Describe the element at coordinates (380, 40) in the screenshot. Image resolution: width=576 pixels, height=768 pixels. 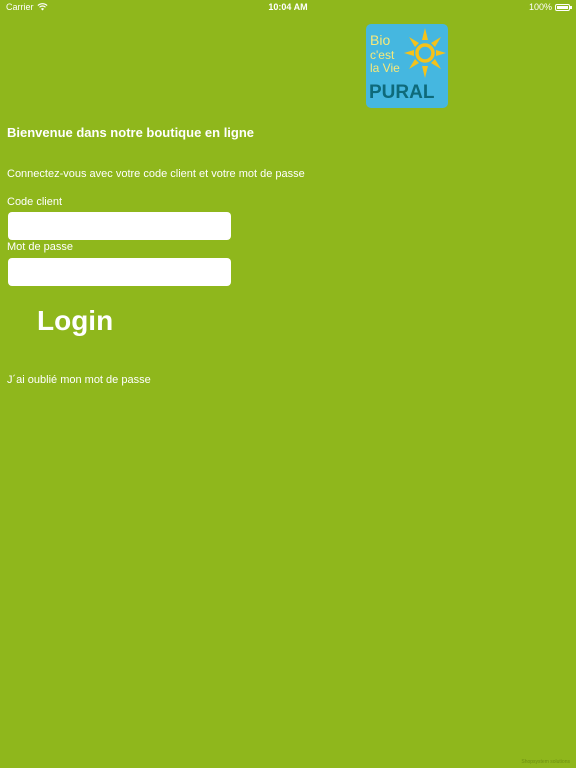
I see `logo-text-bio: Bio` at that location.